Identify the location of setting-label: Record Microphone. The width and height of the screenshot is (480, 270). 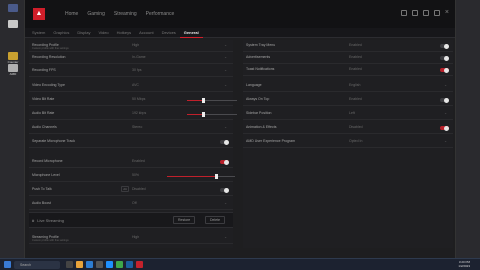
(47, 161).